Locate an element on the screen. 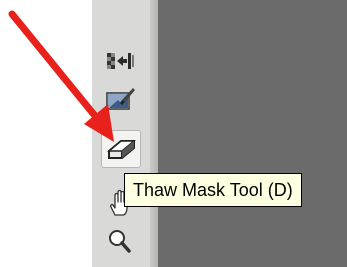 Image resolution: width=347 pixels, height=267 pixels. freeze-mask-tool-button is located at coordinates (120, 99).